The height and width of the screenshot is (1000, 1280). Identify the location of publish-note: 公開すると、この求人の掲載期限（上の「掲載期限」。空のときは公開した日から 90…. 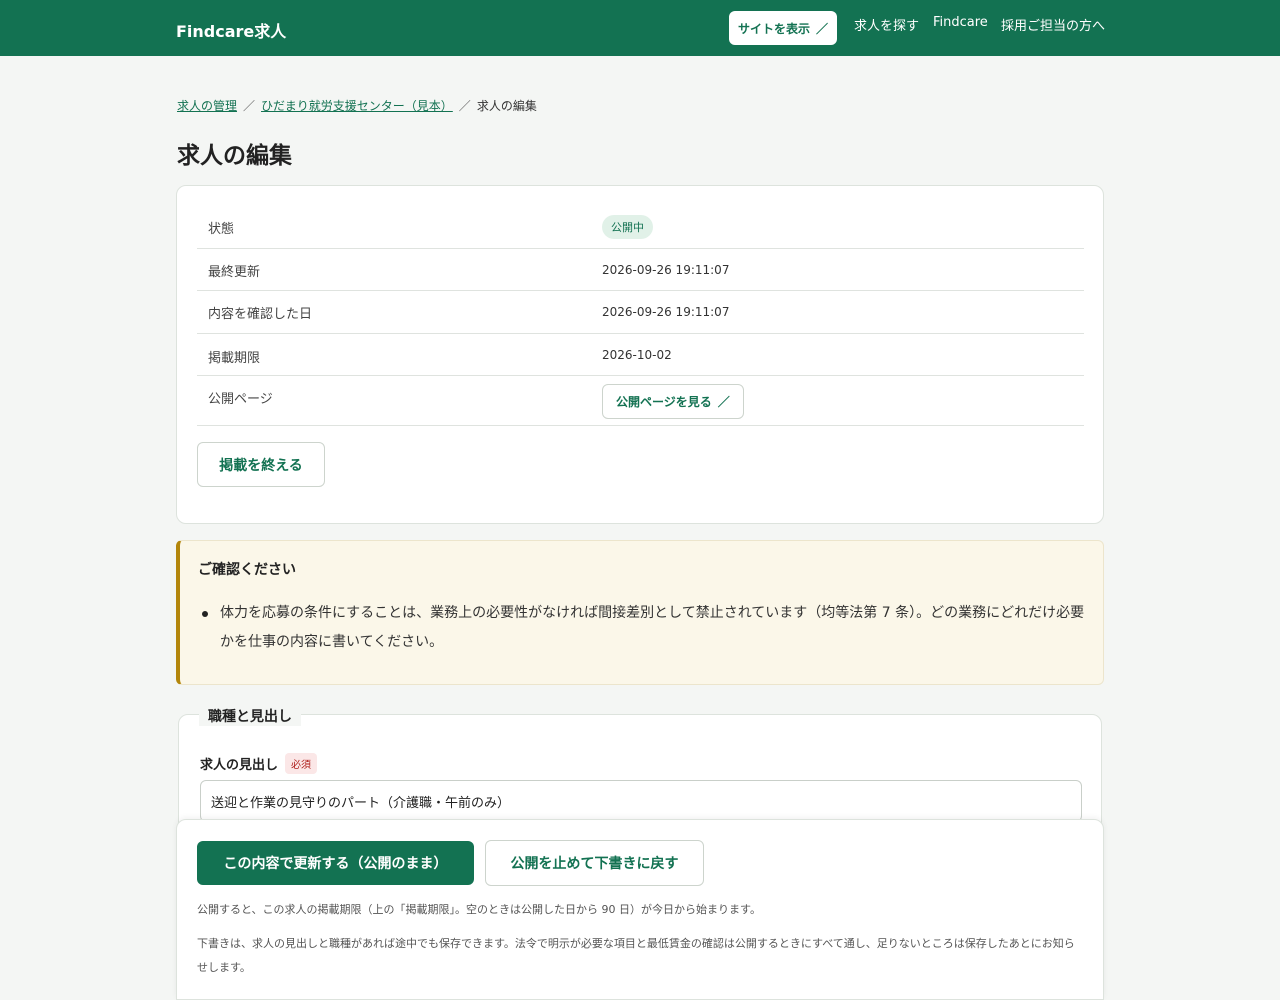
(479, 909).